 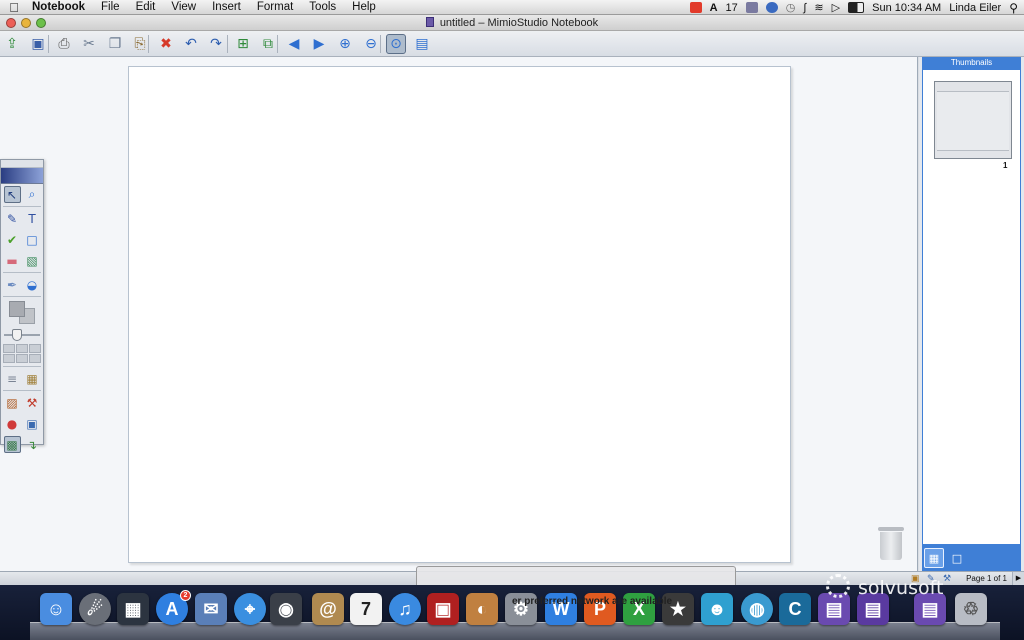 What do you see at coordinates (1005, 165) in the screenshot?
I see `page-thumbnail-number: 1` at bounding box center [1005, 165].